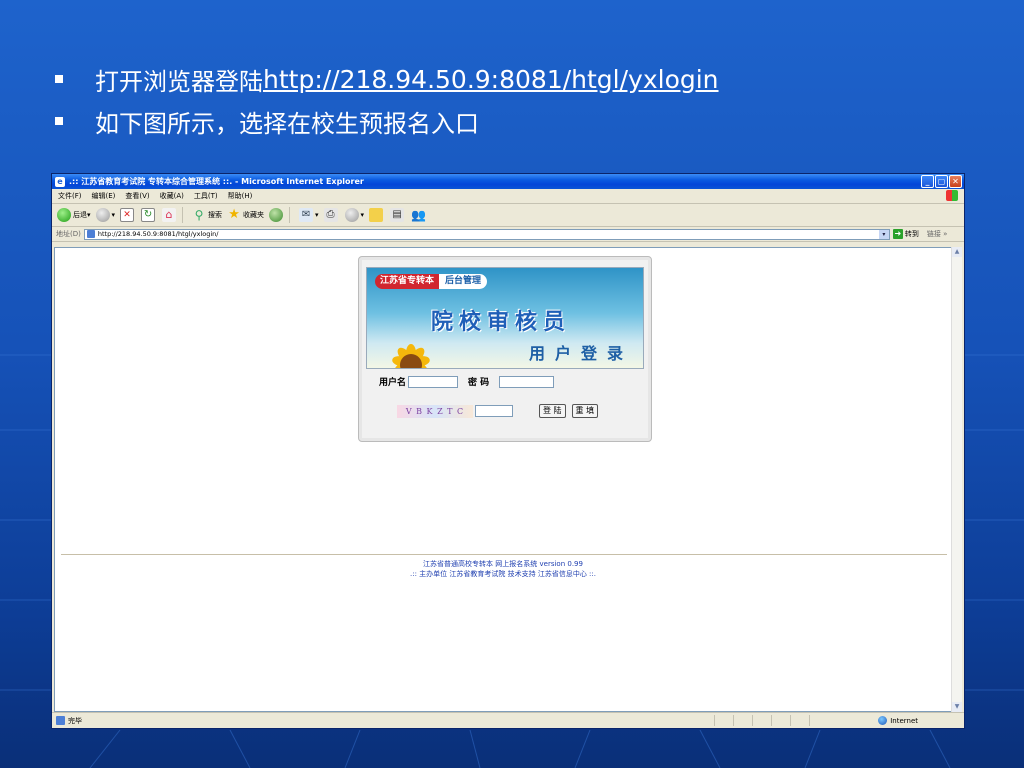 The height and width of the screenshot is (768, 1024). What do you see at coordinates (179, 81) in the screenshot?
I see `bullet-text: 打开浏览器登陆` at bounding box center [179, 81].